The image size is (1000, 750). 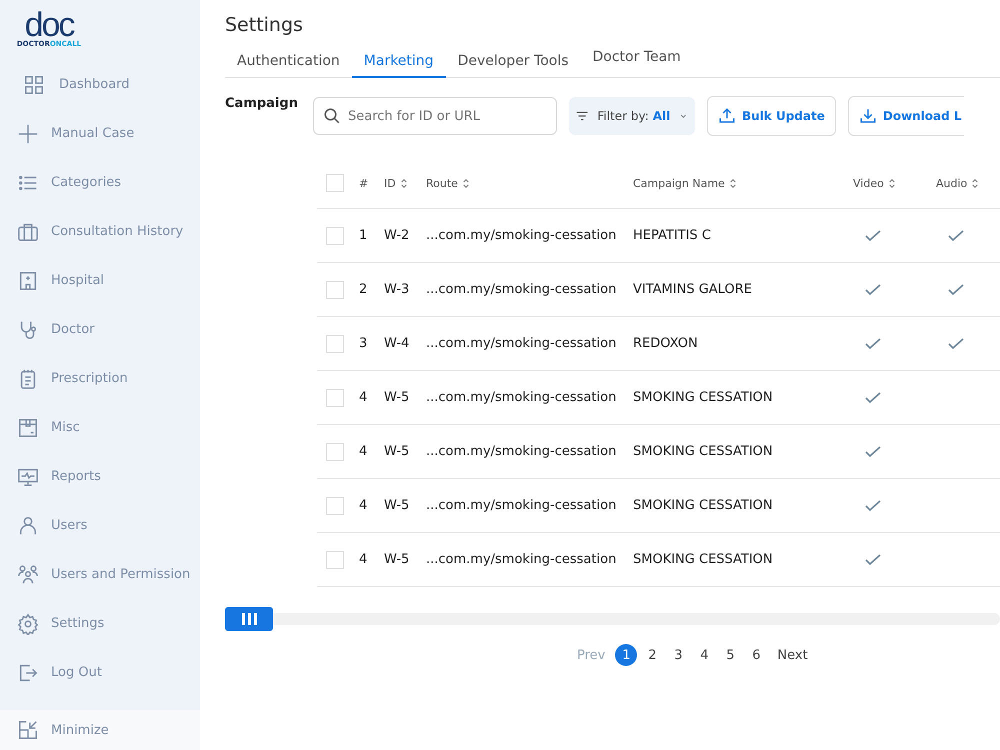 I want to click on box-icon, so click(x=28, y=427).